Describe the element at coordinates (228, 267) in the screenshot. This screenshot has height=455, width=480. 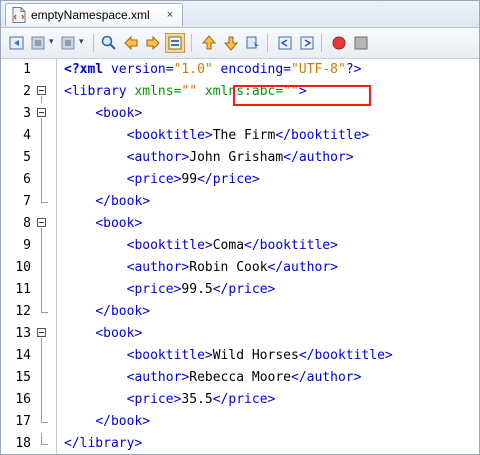
I see `code-token: Robin Cook` at that location.